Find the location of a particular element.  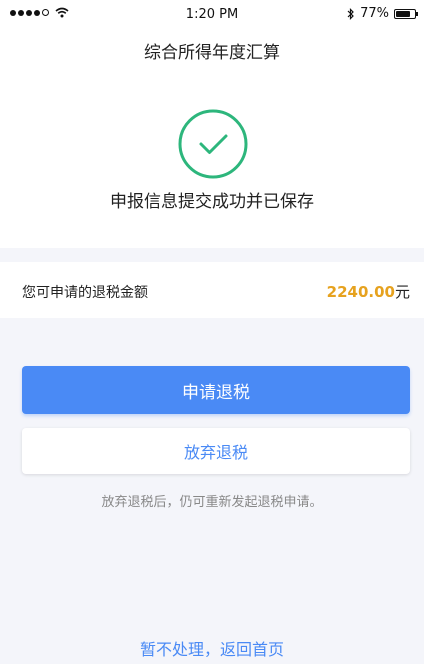

refund-amount: 2240.00元 is located at coordinates (368, 291).